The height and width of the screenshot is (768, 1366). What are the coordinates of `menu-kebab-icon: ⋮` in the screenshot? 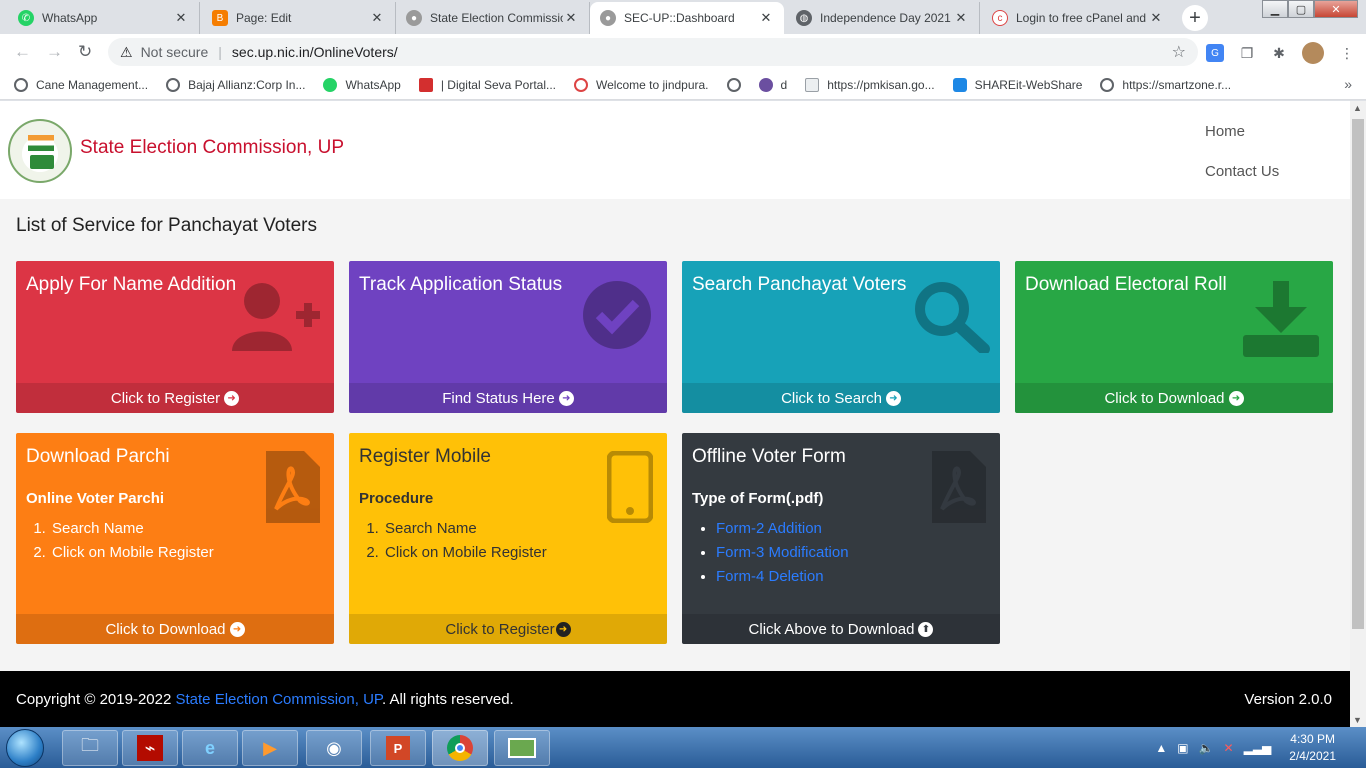 It's located at (1347, 53).